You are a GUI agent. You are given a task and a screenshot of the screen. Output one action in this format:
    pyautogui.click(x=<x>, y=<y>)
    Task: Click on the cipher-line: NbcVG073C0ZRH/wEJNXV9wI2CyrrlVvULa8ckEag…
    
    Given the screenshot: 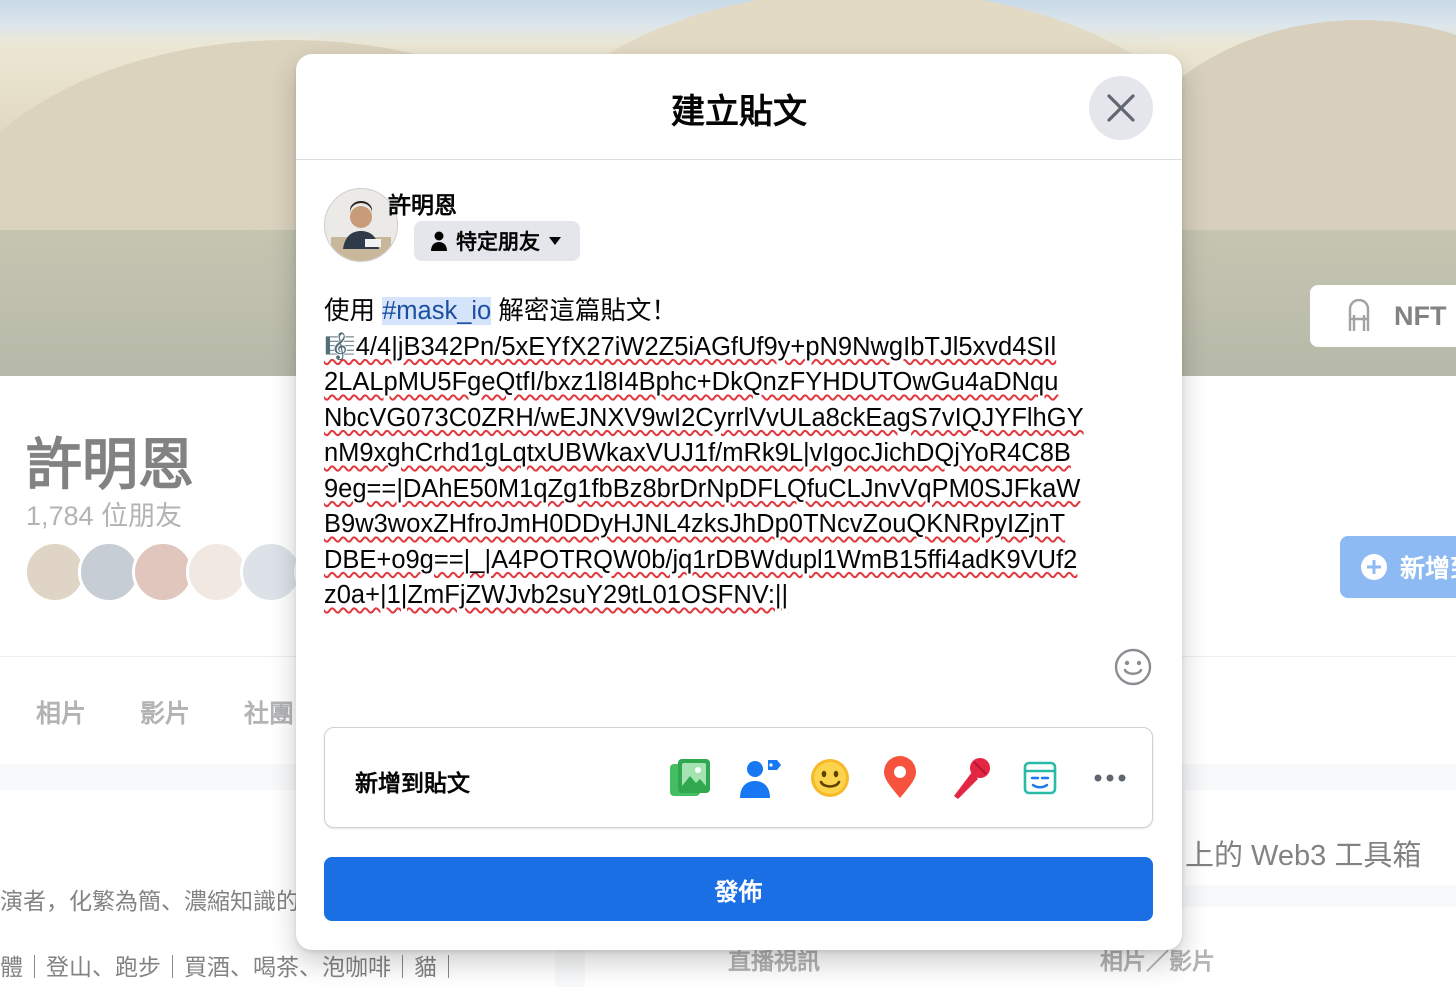 What is the action you would take?
    pyautogui.click(x=704, y=417)
    